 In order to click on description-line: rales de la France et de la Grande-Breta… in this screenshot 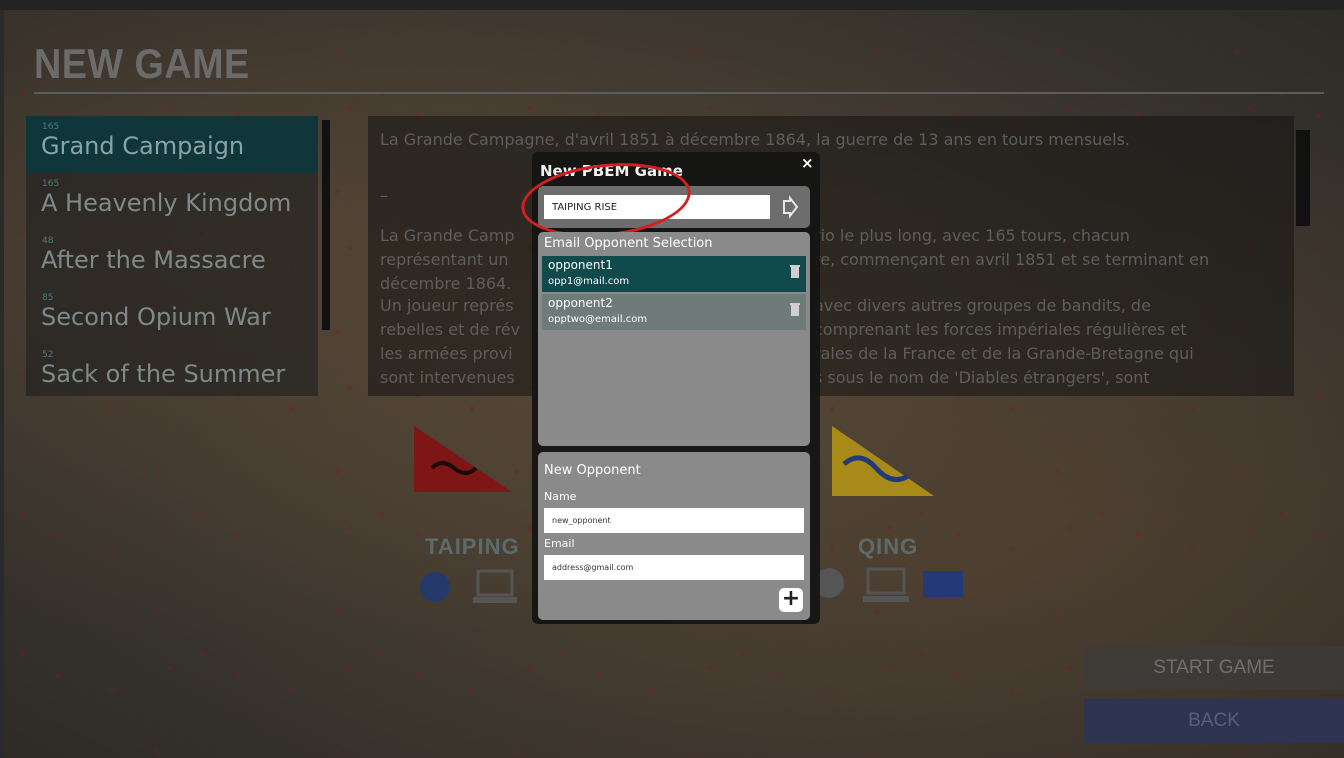, I will do `click(1004, 353)`.